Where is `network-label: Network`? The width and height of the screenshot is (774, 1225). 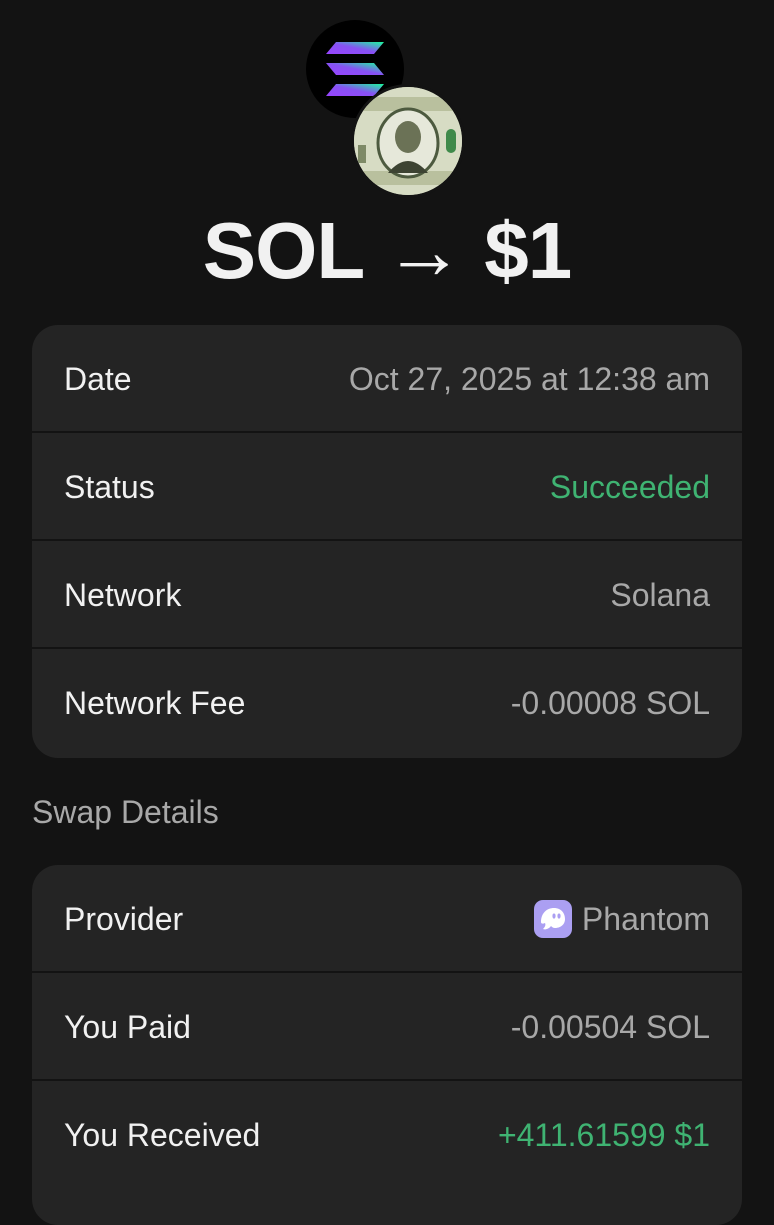 network-label: Network is located at coordinates (123, 595).